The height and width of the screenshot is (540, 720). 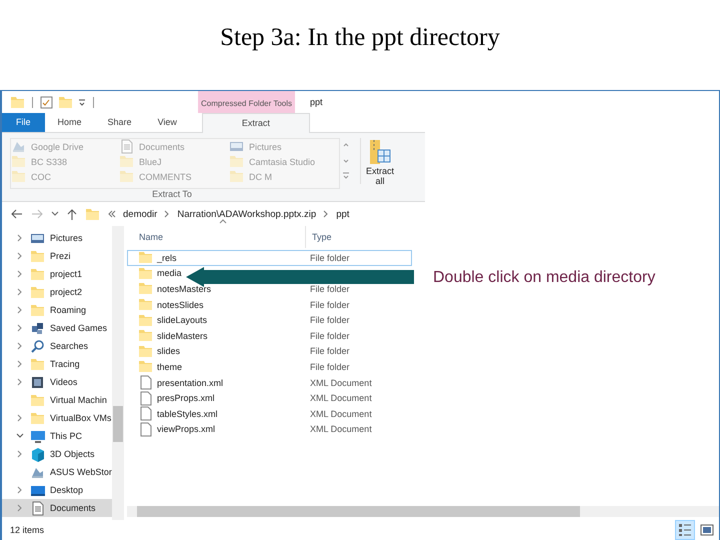 What do you see at coordinates (23, 122) in the screenshot?
I see `ribbon-tab: File` at bounding box center [23, 122].